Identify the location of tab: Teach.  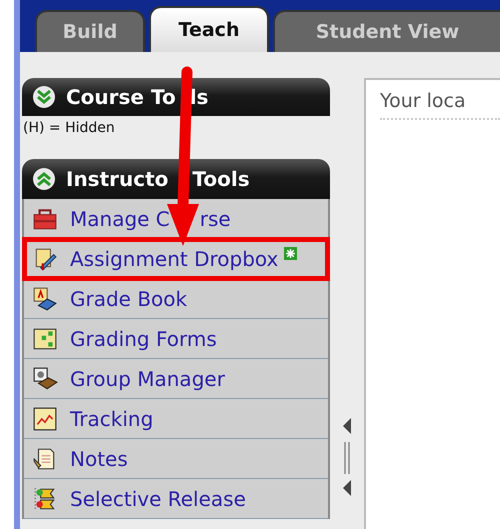
(209, 29).